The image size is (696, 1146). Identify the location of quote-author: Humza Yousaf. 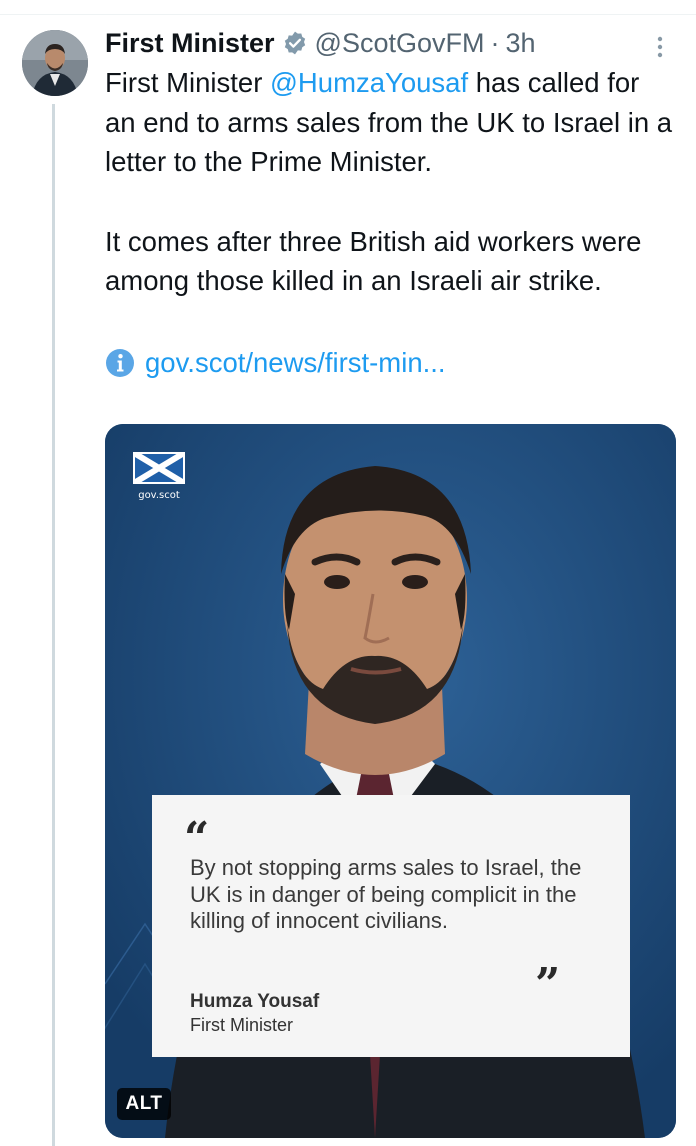
(255, 1001).